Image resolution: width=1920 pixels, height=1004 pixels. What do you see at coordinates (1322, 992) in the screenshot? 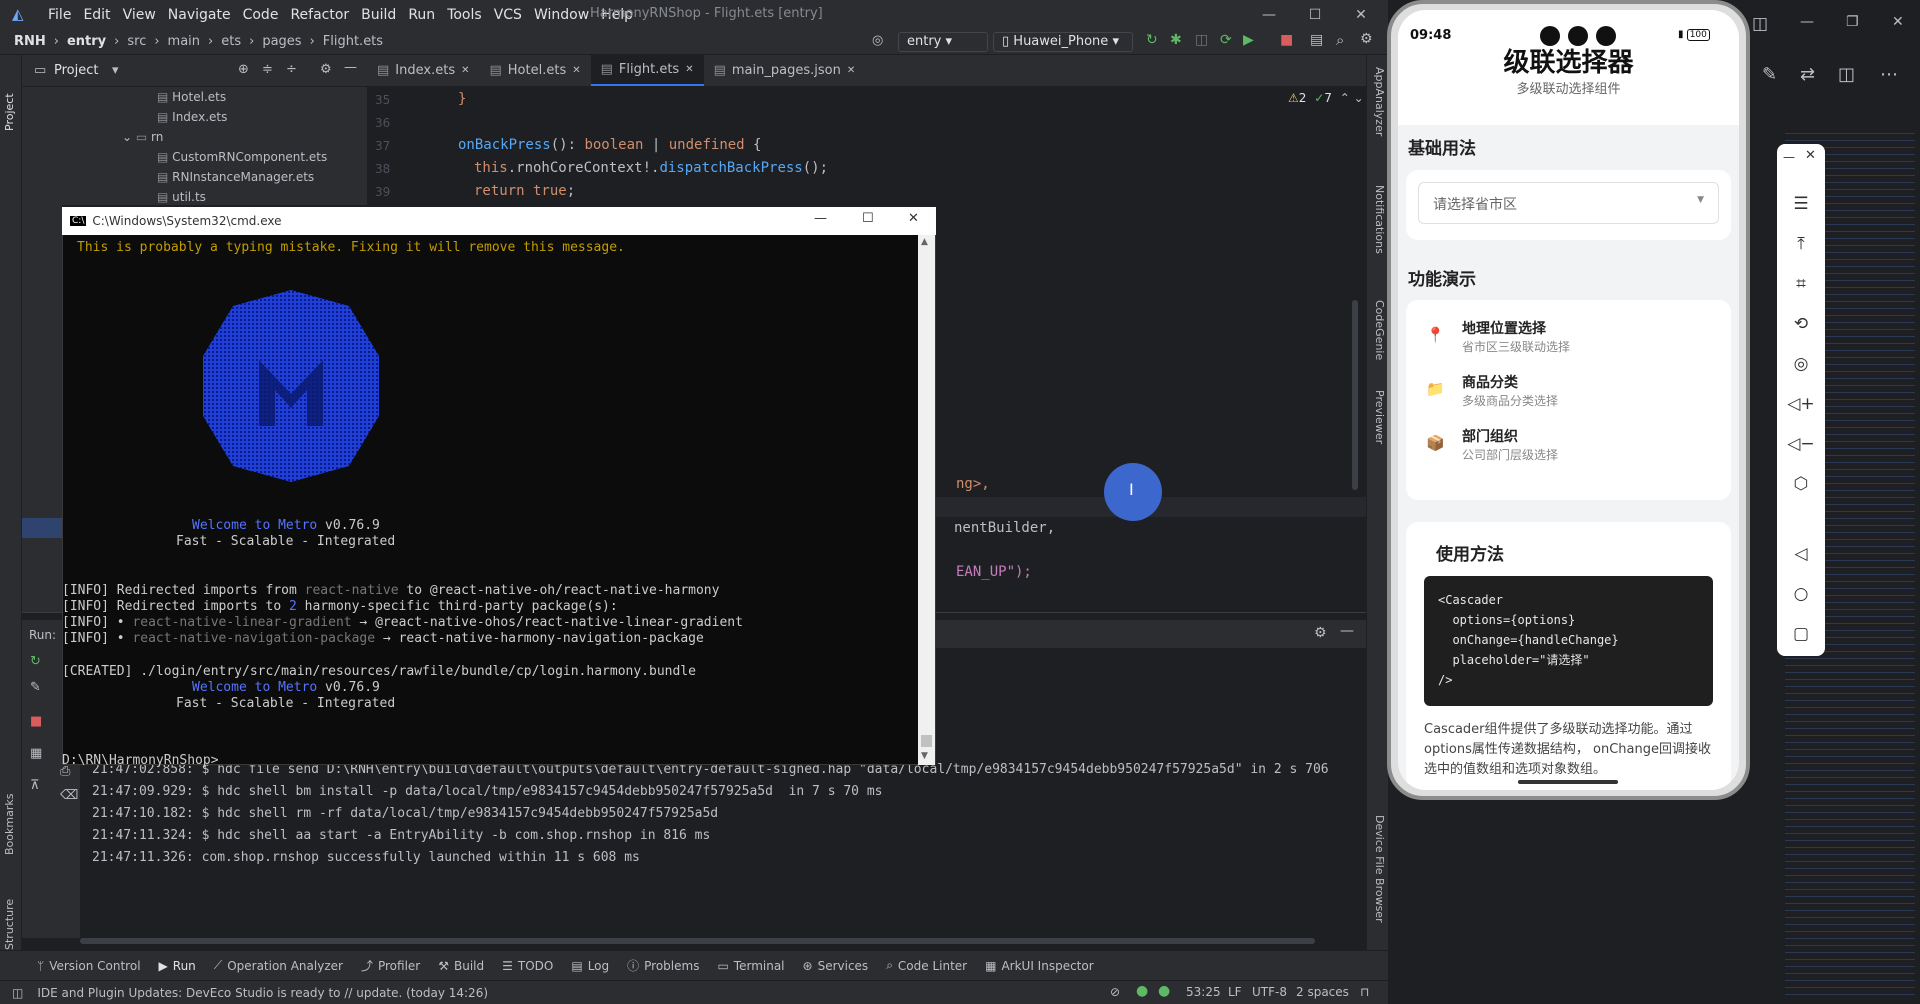
I see `indent-setting: 2 spaces` at bounding box center [1322, 992].